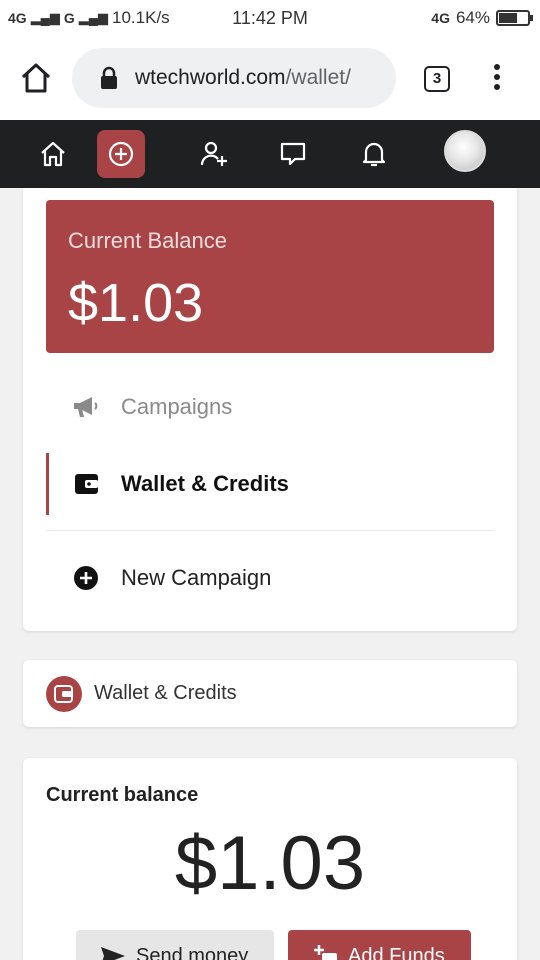  I want to click on nav-home, so click(53, 154).